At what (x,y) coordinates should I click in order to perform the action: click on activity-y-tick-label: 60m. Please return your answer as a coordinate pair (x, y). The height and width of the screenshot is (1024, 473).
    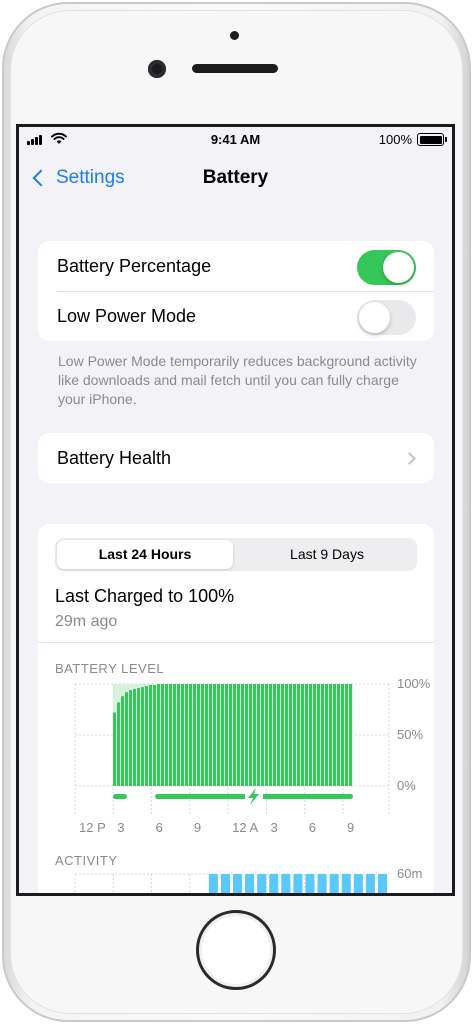
    Looking at the image, I should click on (409, 873).